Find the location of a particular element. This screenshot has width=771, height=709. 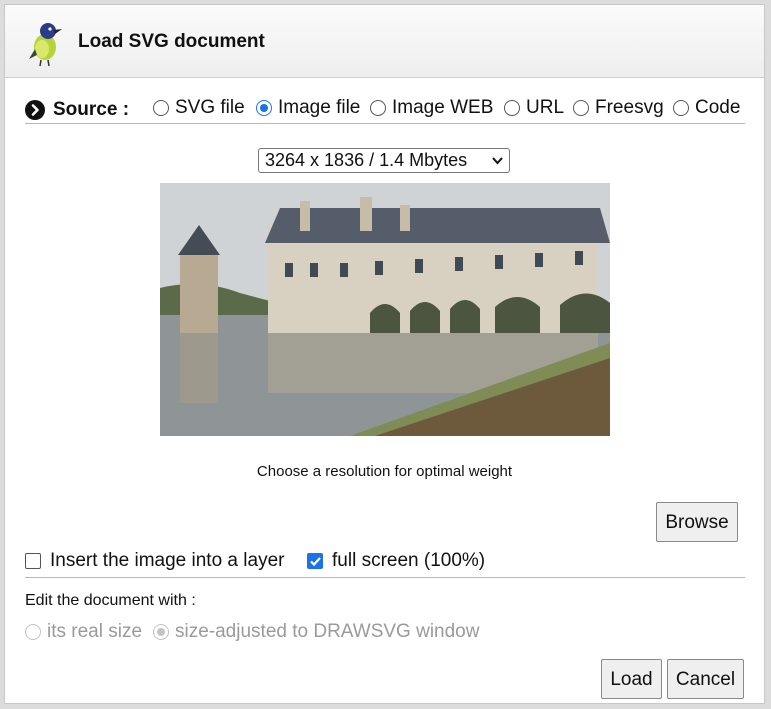

source-label: Source : is located at coordinates (91, 109).